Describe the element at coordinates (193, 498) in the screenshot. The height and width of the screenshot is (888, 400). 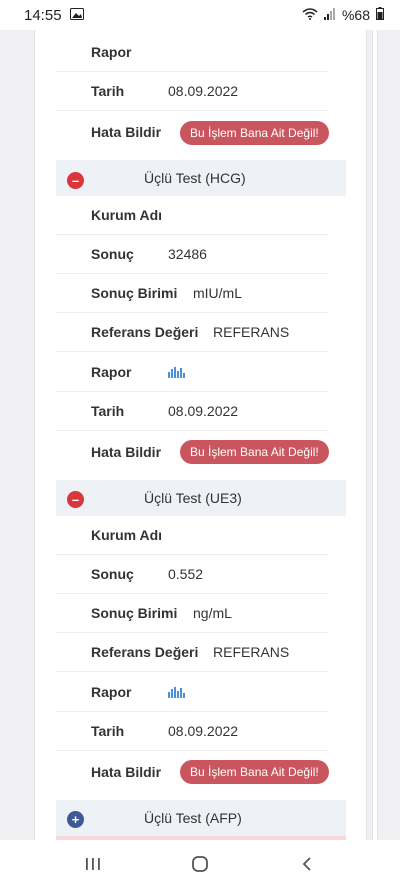
I see `section-title: Üçlü Test (UE3)` at that location.